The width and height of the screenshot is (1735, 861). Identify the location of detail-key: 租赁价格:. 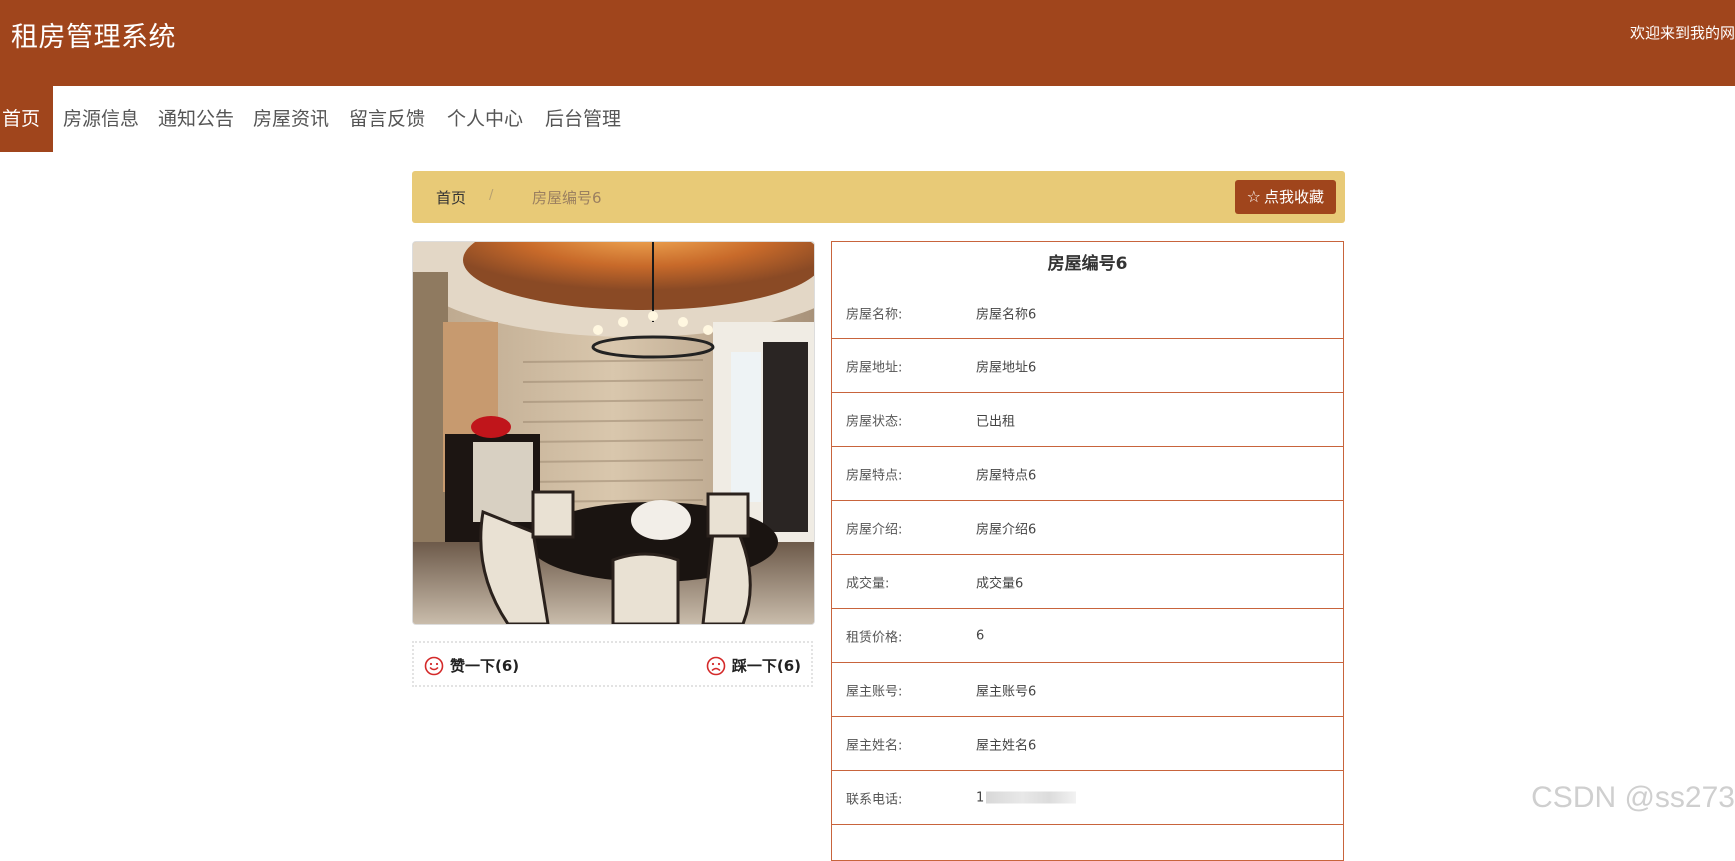
(874, 637).